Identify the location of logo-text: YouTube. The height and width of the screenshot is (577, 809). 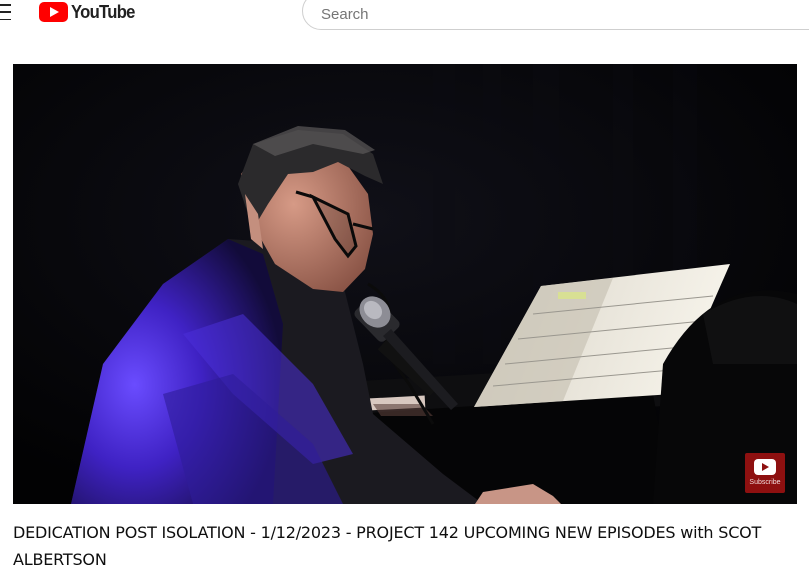
(103, 11).